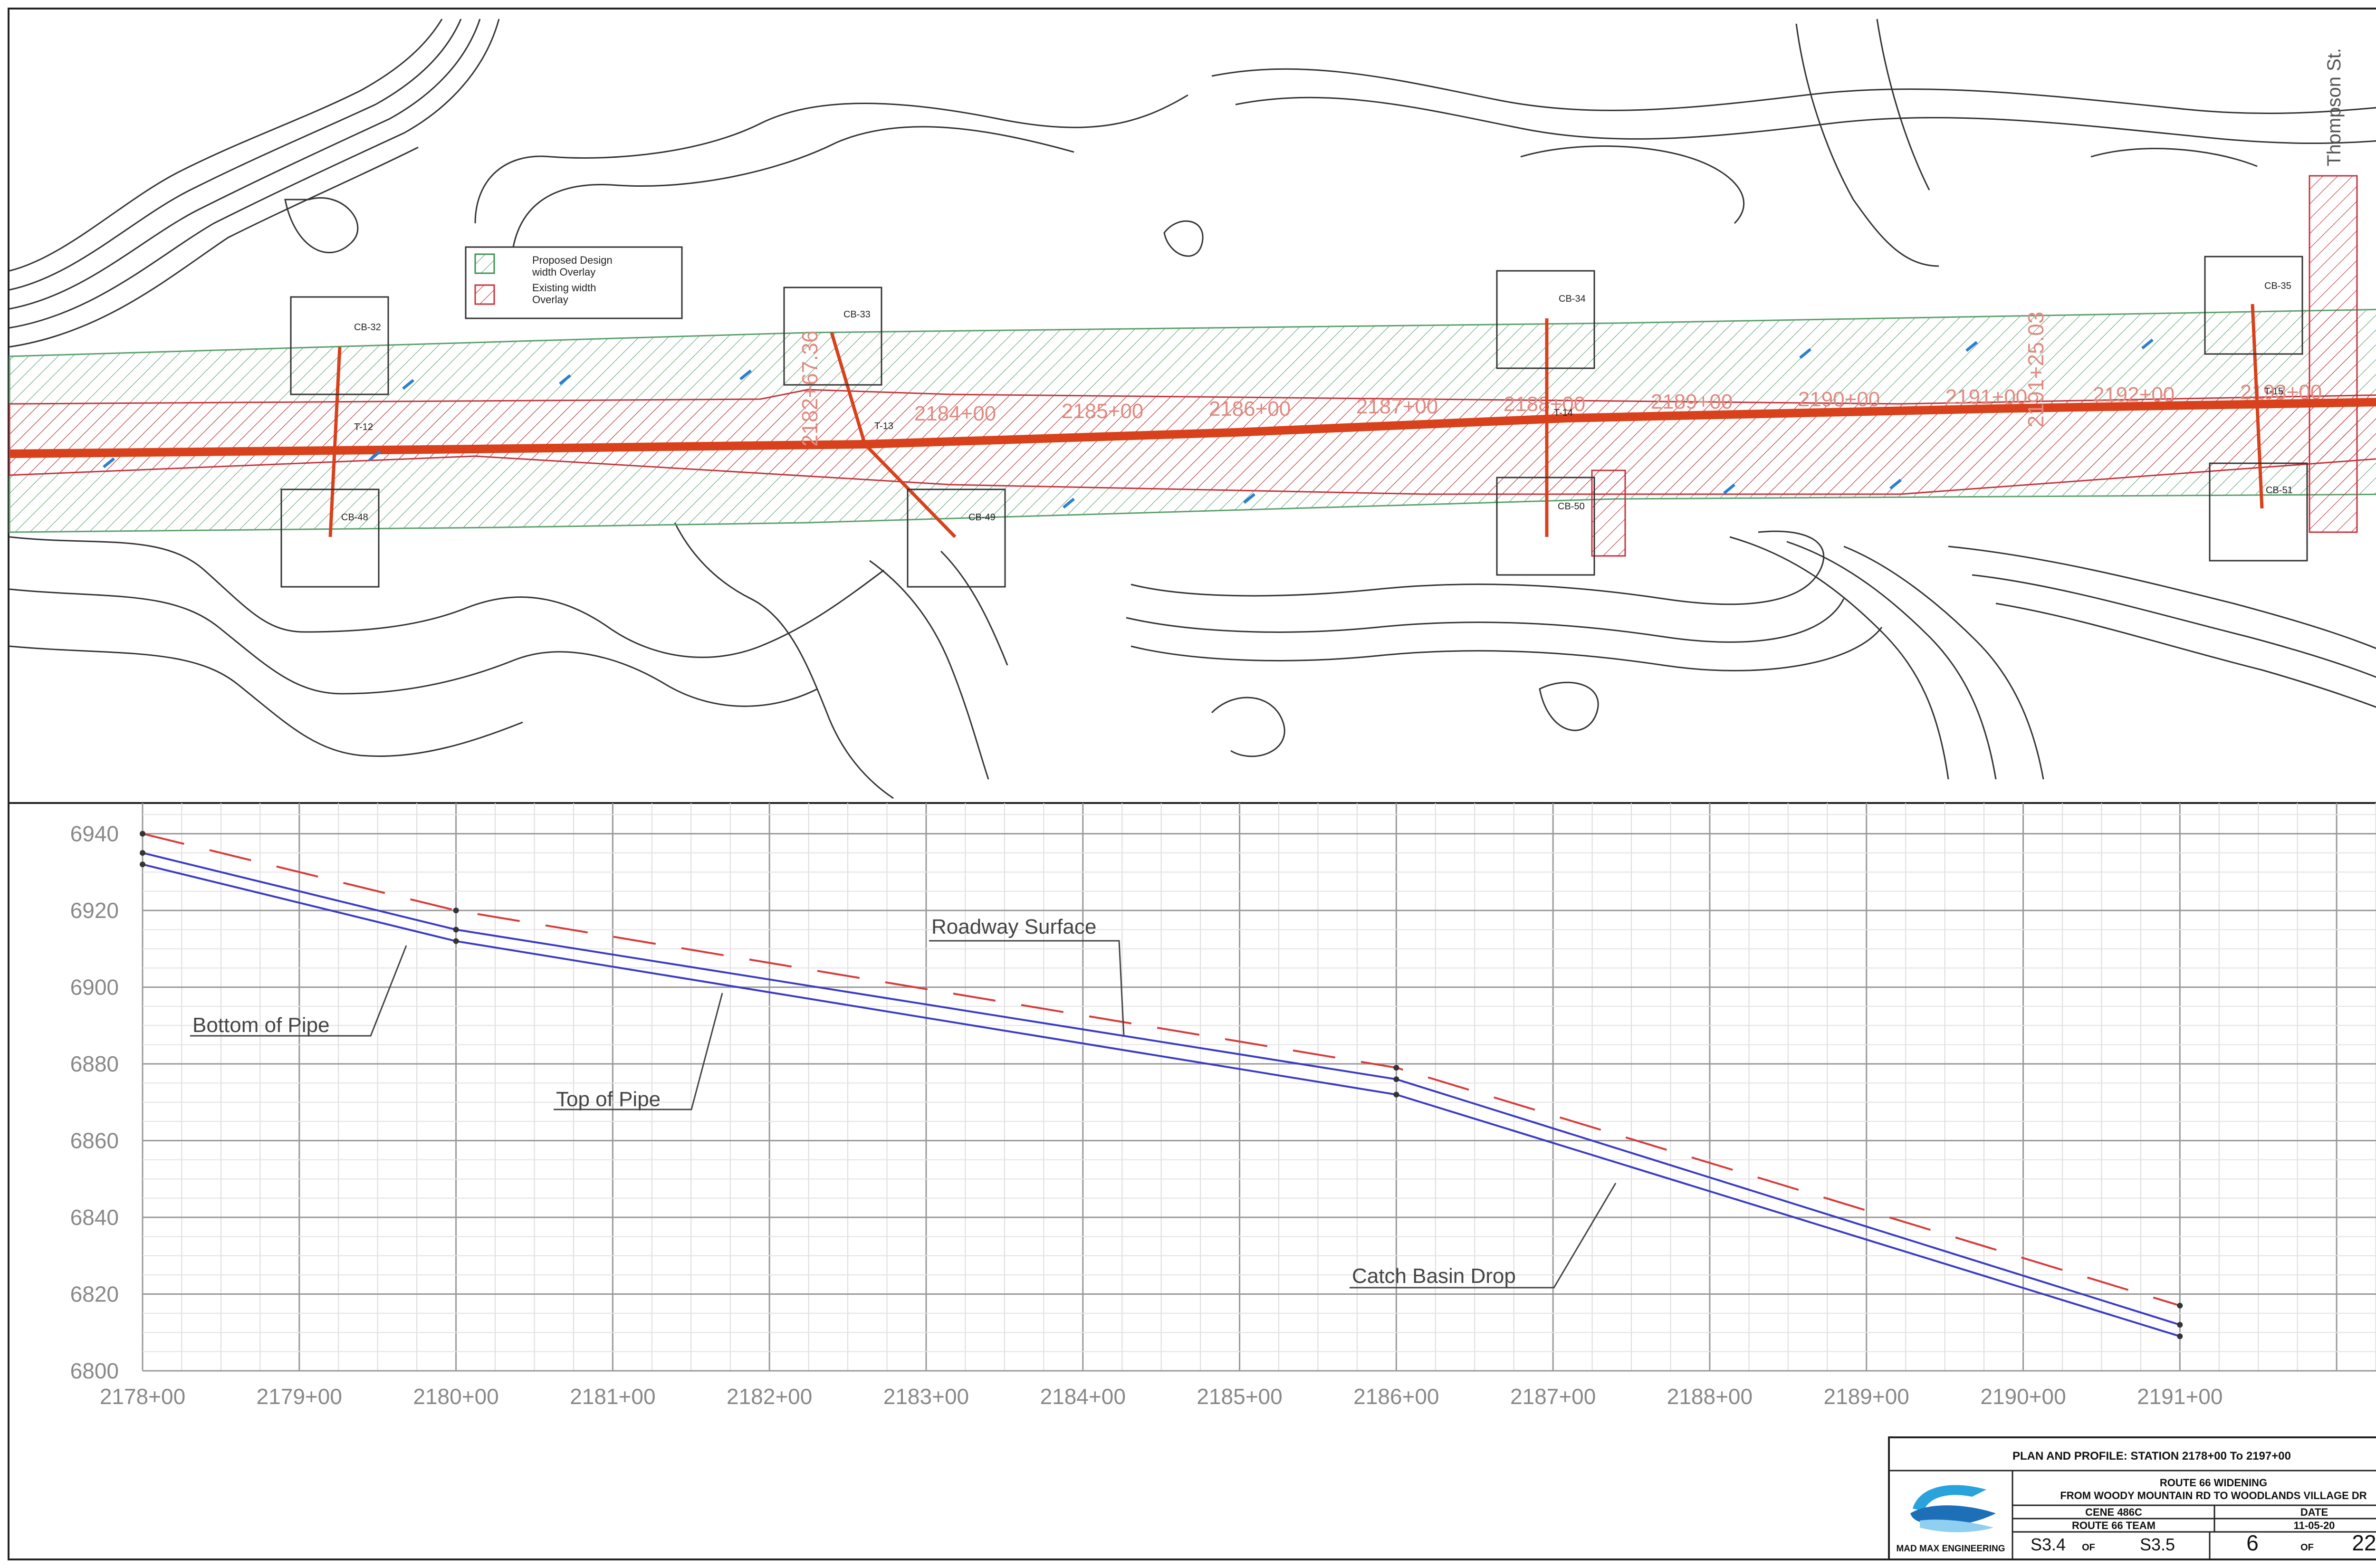 This screenshot has height=1568, width=2376. I want to click on plan-station-label: 2188+00, so click(1545, 404).